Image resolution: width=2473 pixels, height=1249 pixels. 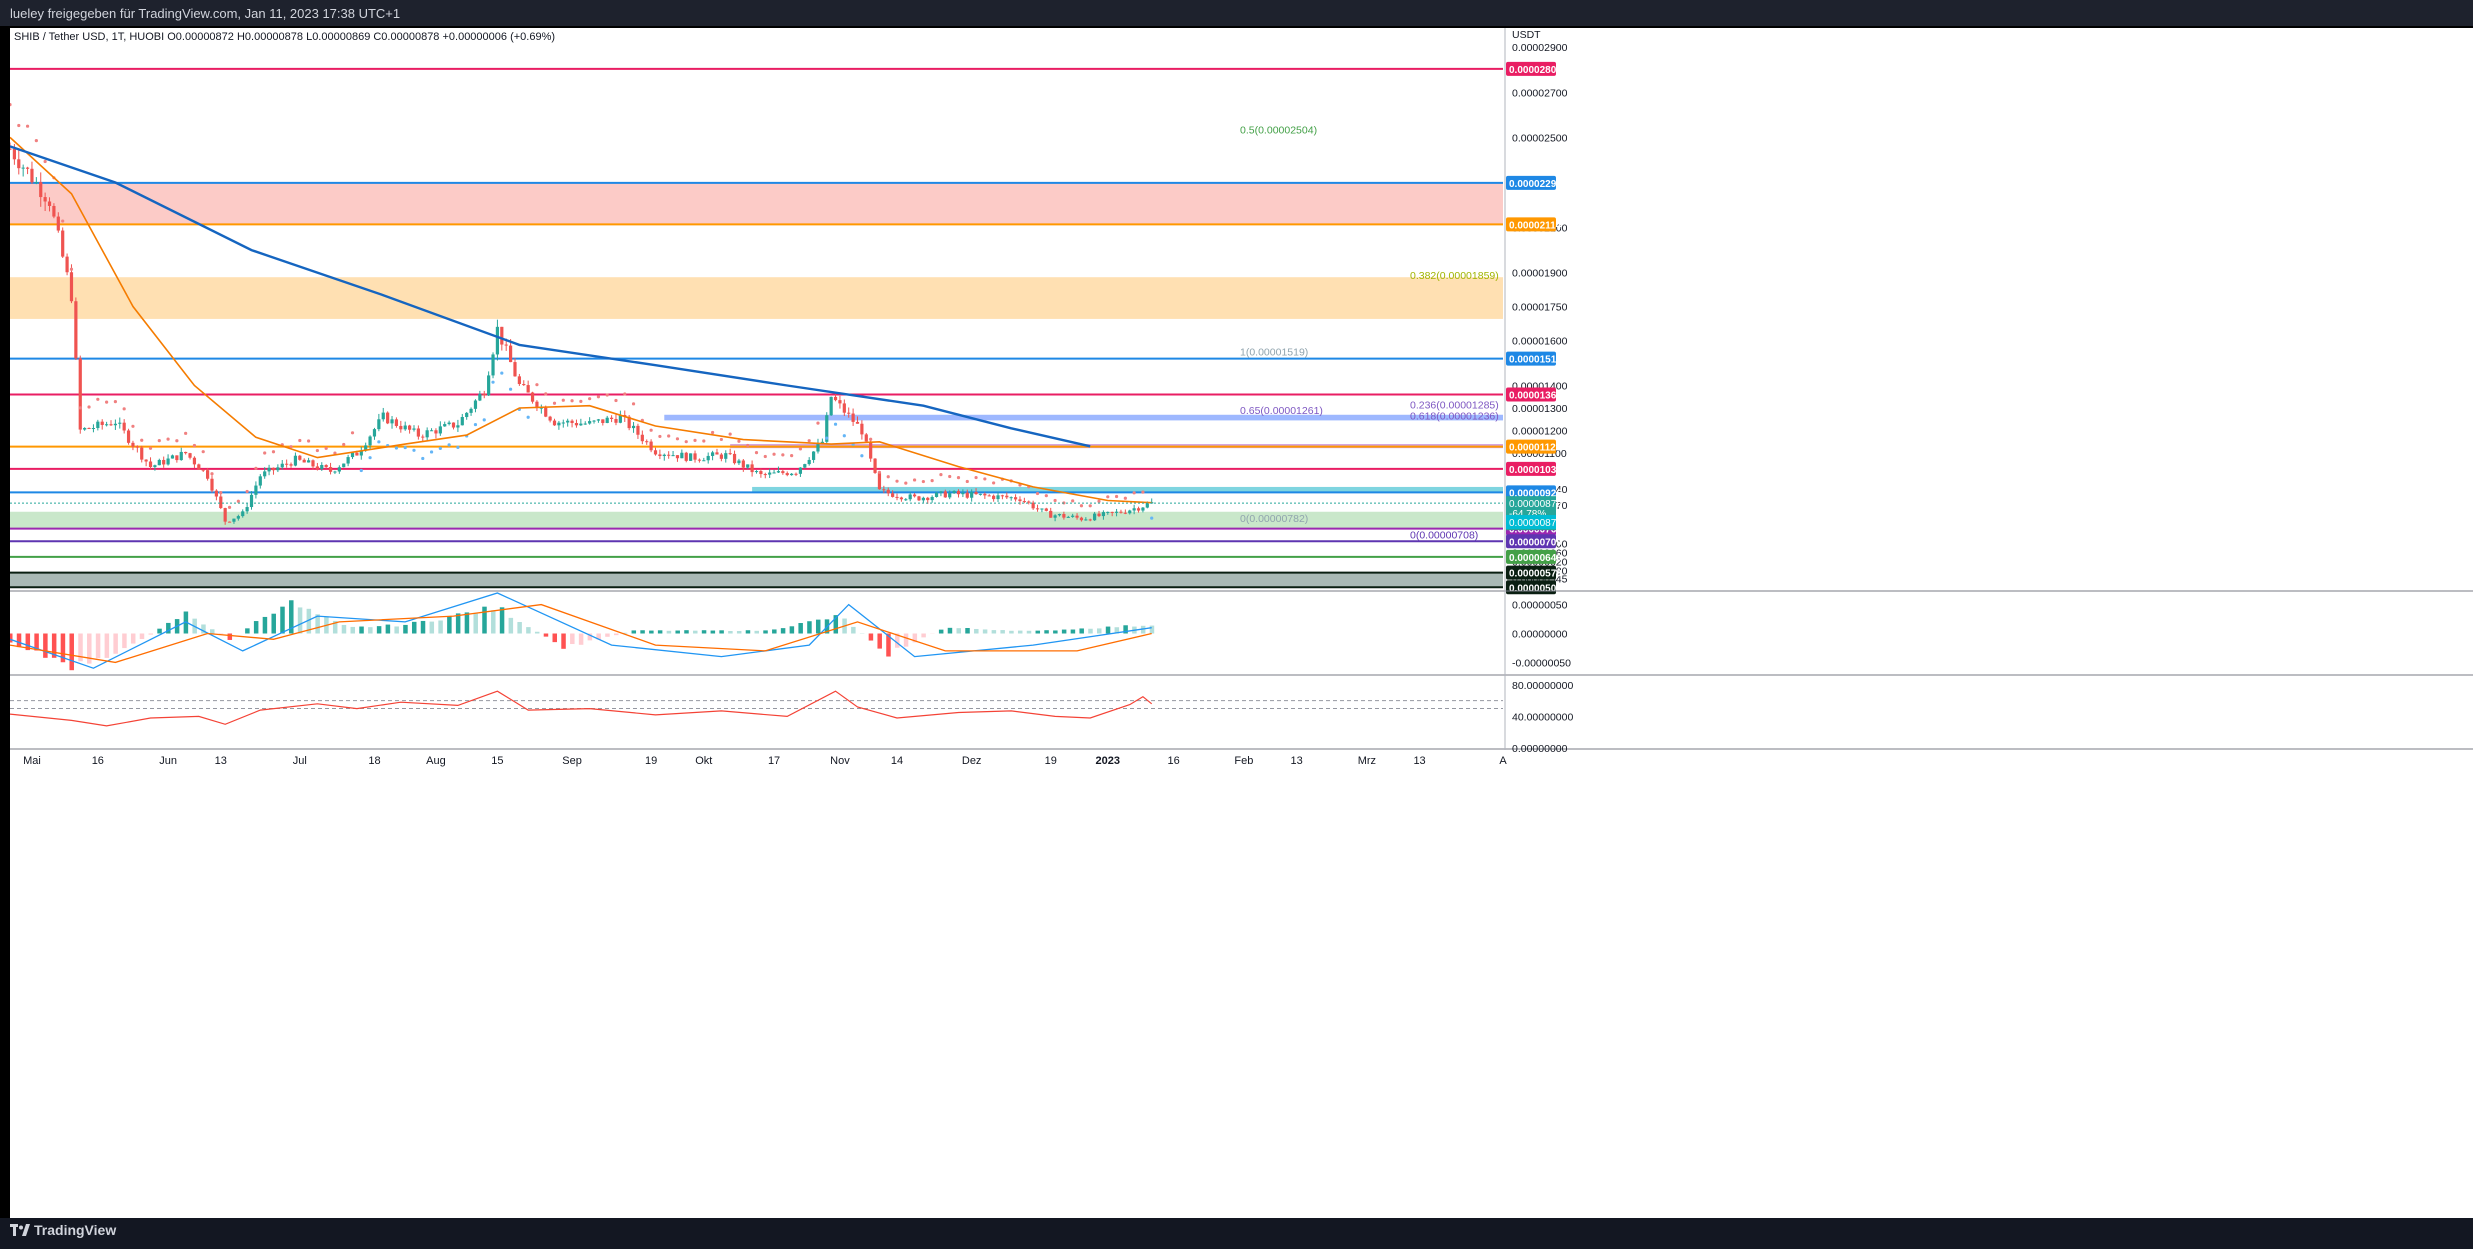 I want to click on level-tag-text-9: 0.00000709, so click(x=1535, y=542).